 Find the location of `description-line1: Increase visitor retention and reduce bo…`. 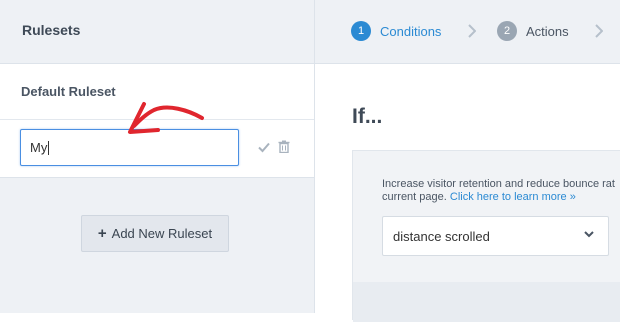

description-line1: Increase visitor retention and reduce bo… is located at coordinates (498, 184).